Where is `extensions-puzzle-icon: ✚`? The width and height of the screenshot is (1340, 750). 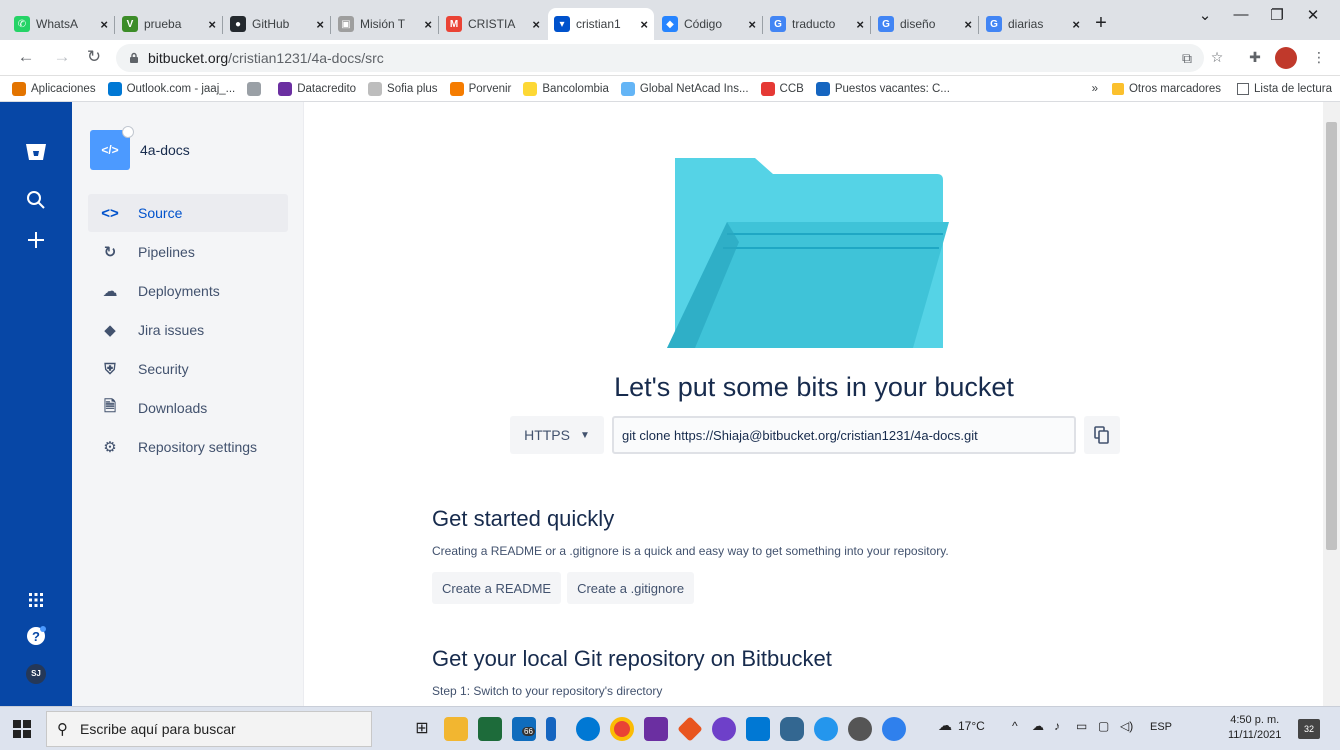
extensions-puzzle-icon: ✚ is located at coordinates (1255, 57).